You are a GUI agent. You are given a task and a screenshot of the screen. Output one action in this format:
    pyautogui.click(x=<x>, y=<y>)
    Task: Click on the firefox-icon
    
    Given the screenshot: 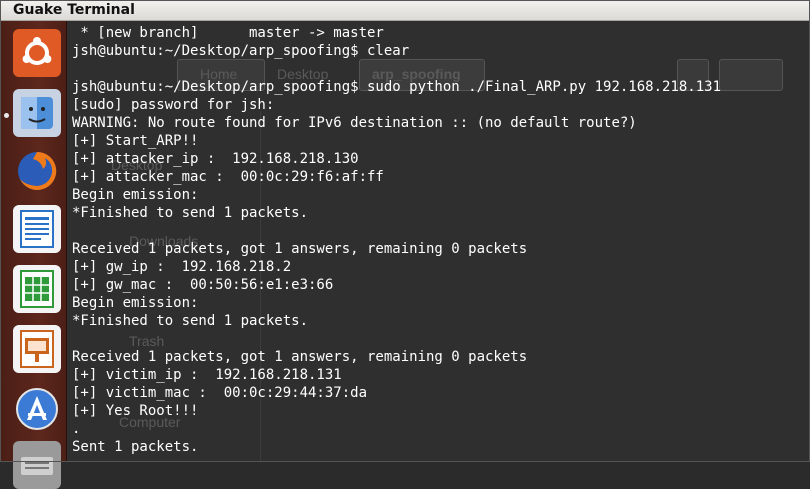 What is the action you would take?
    pyautogui.click(x=37, y=171)
    